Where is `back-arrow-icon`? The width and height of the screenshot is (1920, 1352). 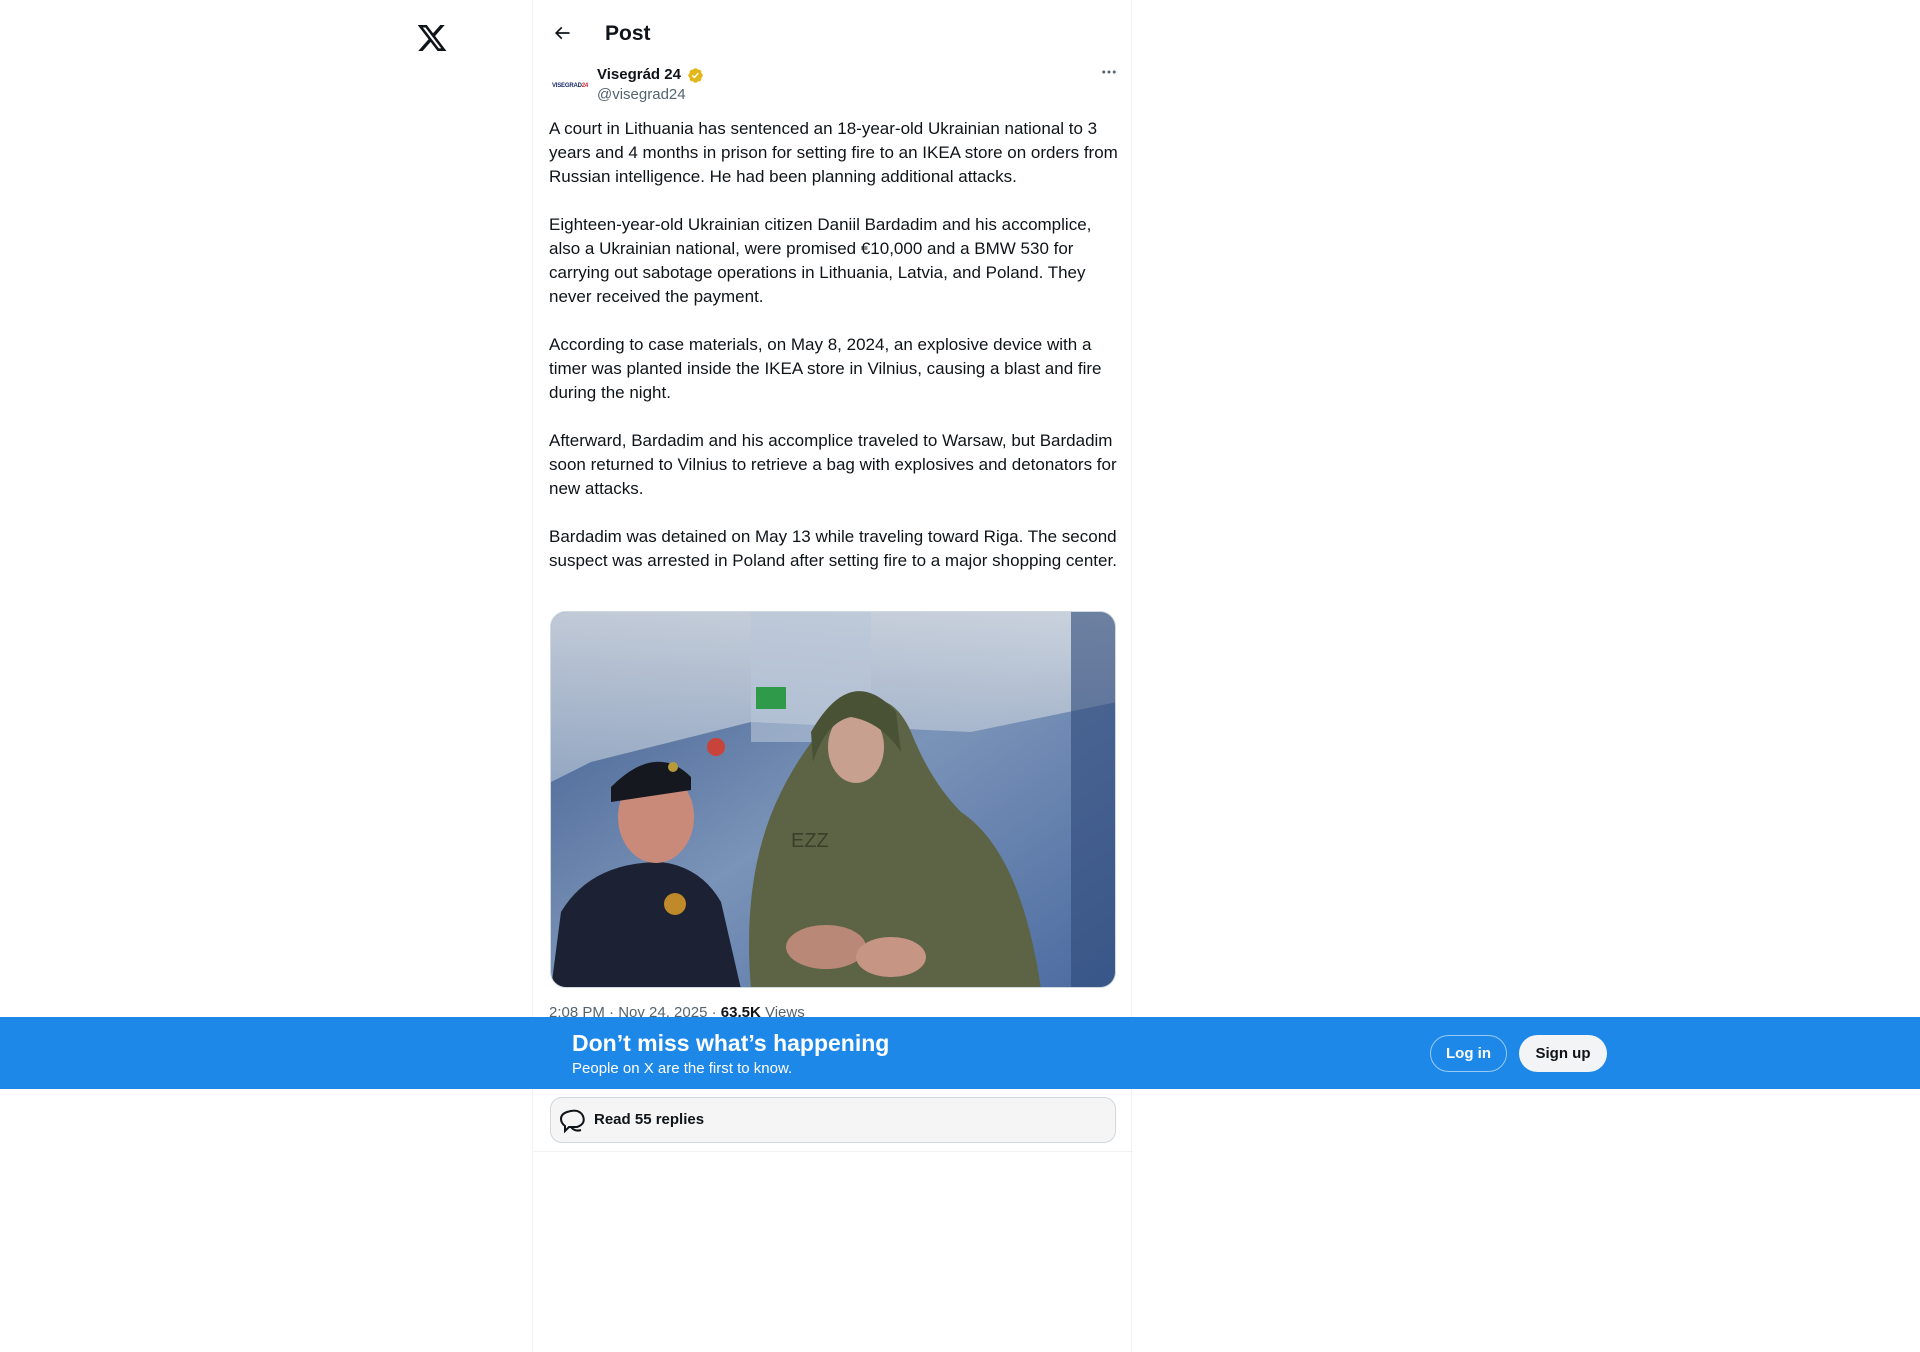 back-arrow-icon is located at coordinates (562, 35).